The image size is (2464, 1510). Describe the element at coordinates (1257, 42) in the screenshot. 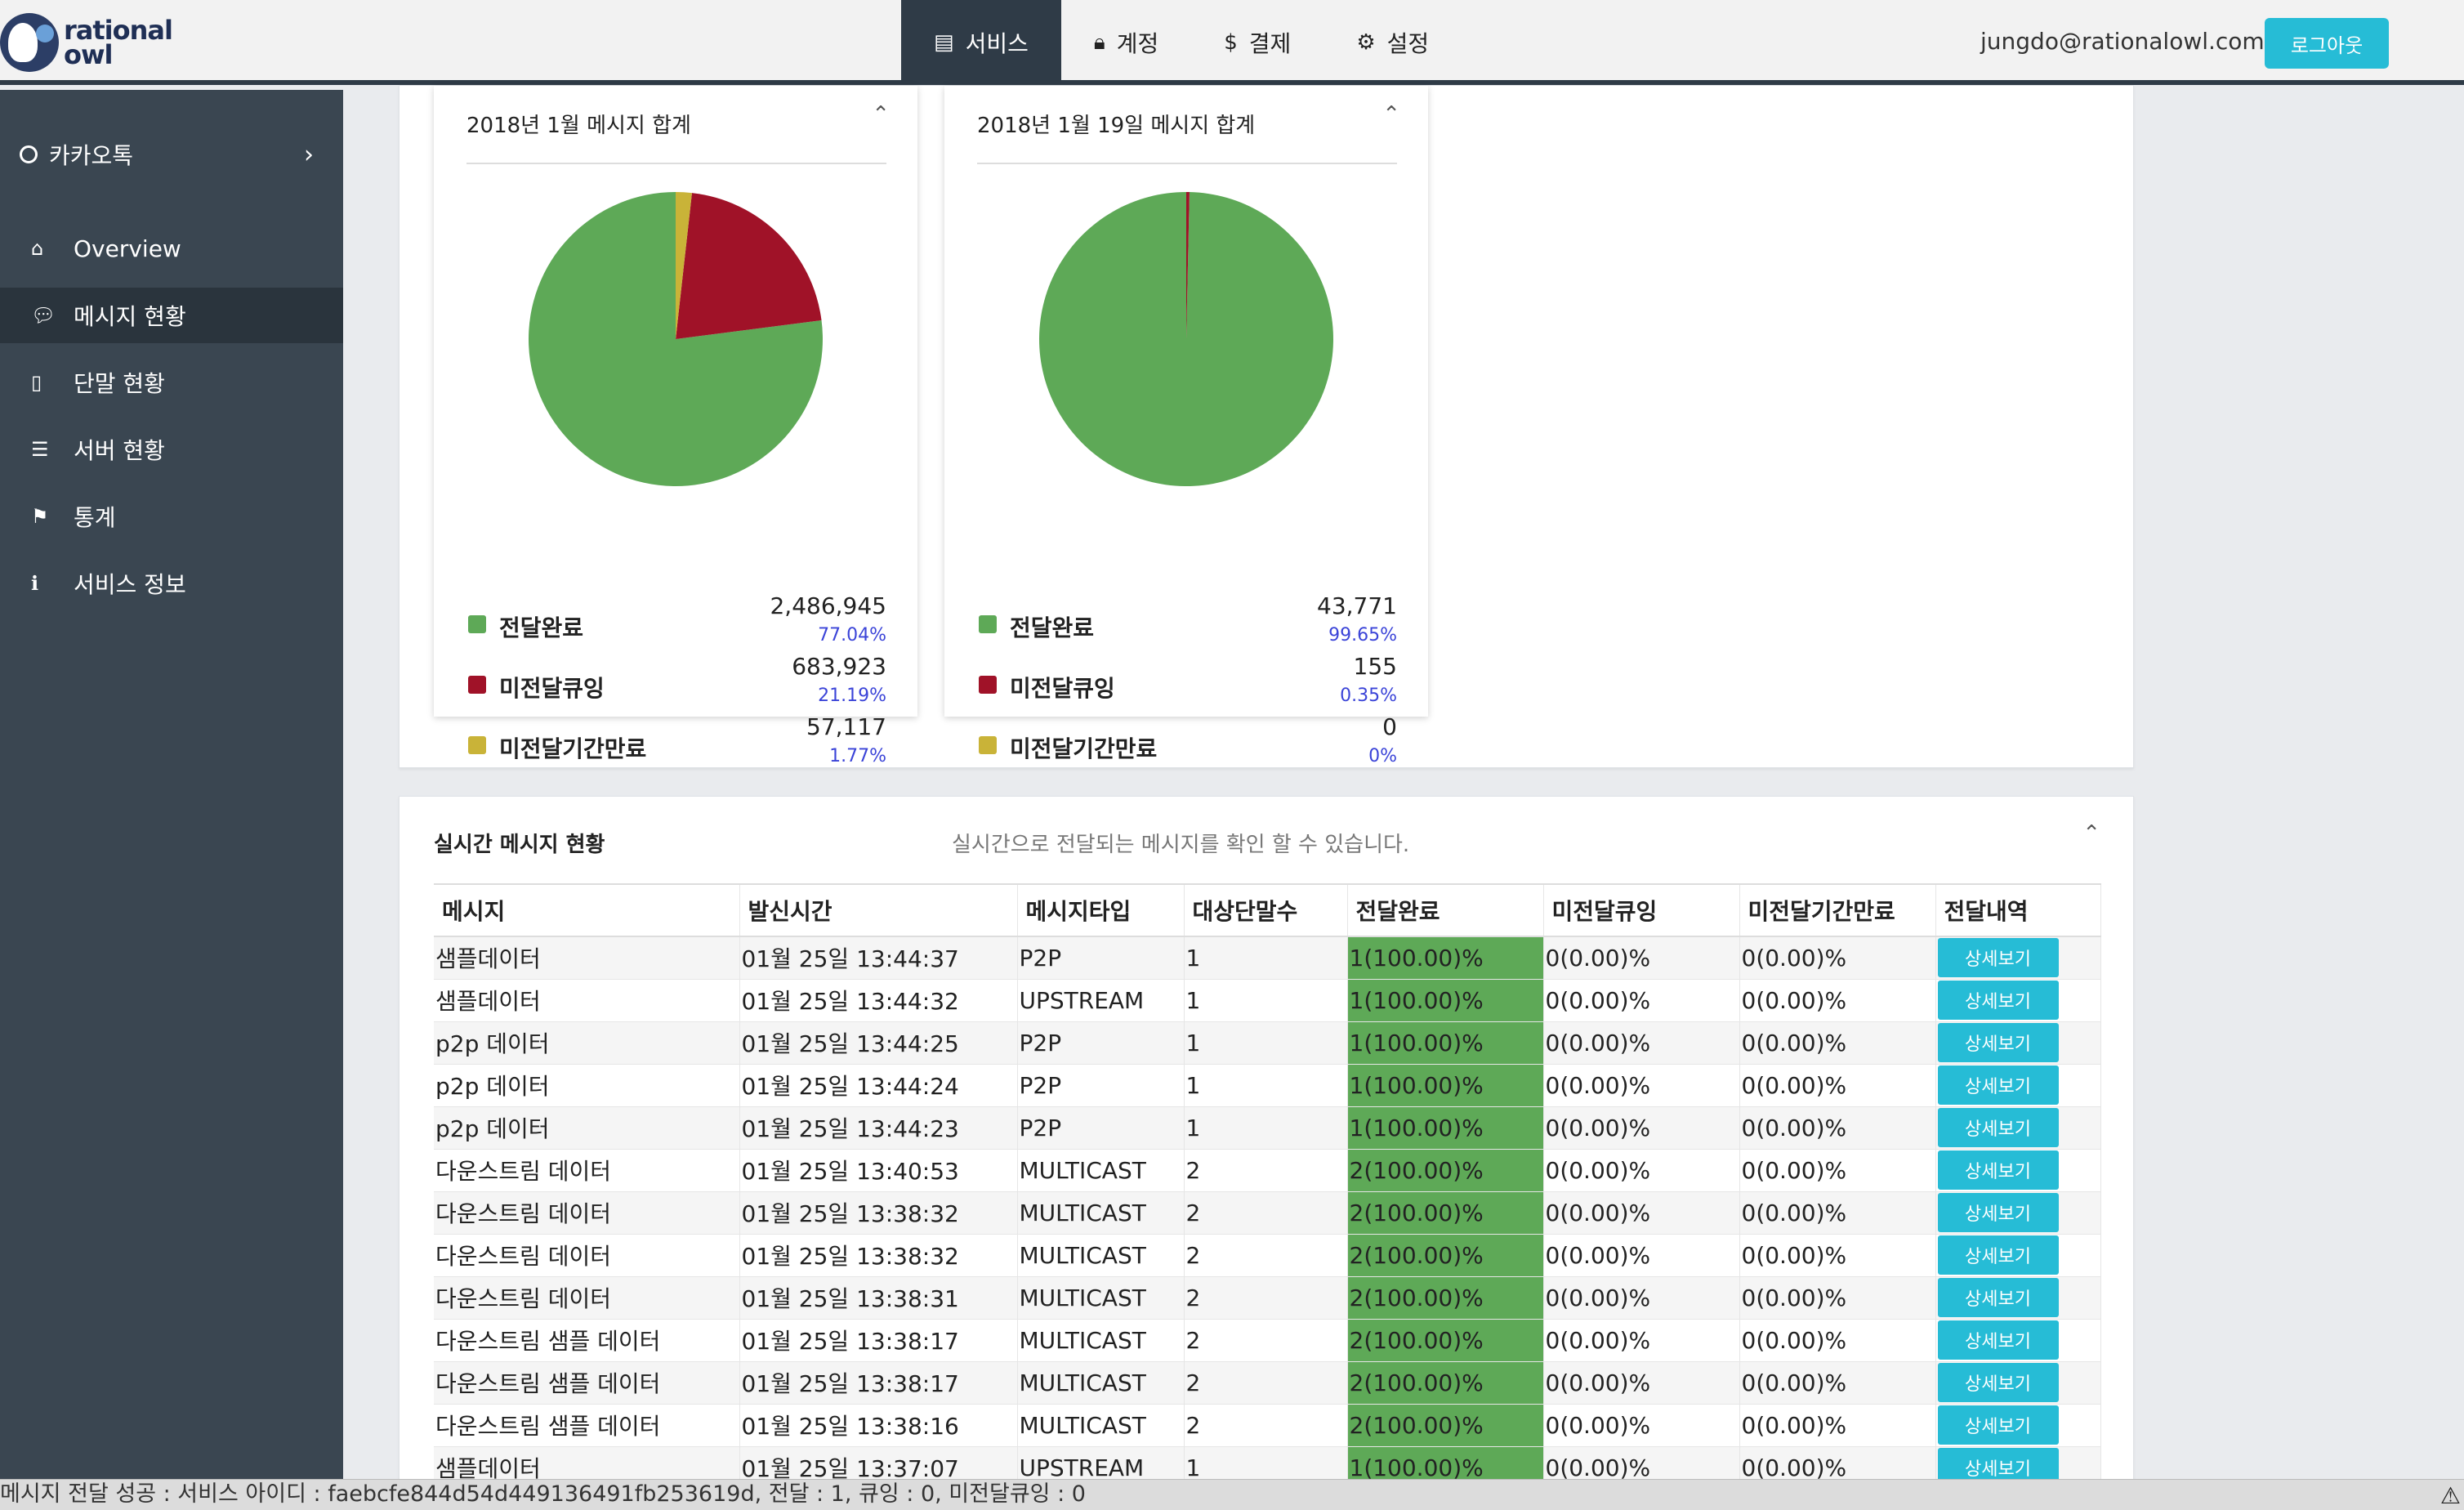

I see `nav-payment: $ 결제` at that location.